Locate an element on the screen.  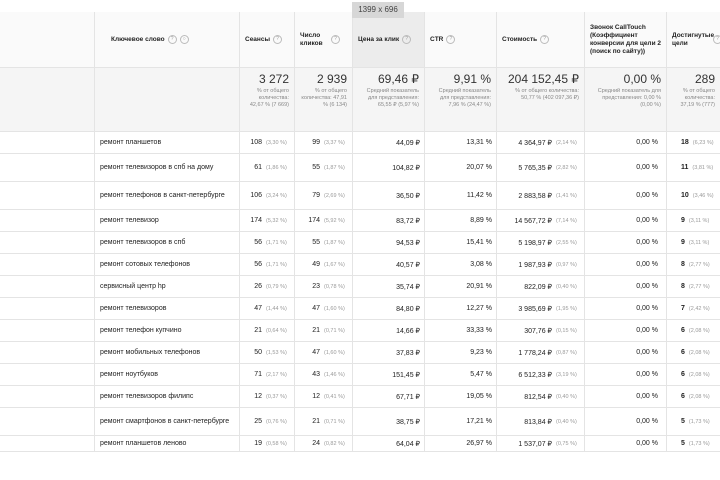
cpc-value: 40,57 ₽ is located at coordinates (408, 265).